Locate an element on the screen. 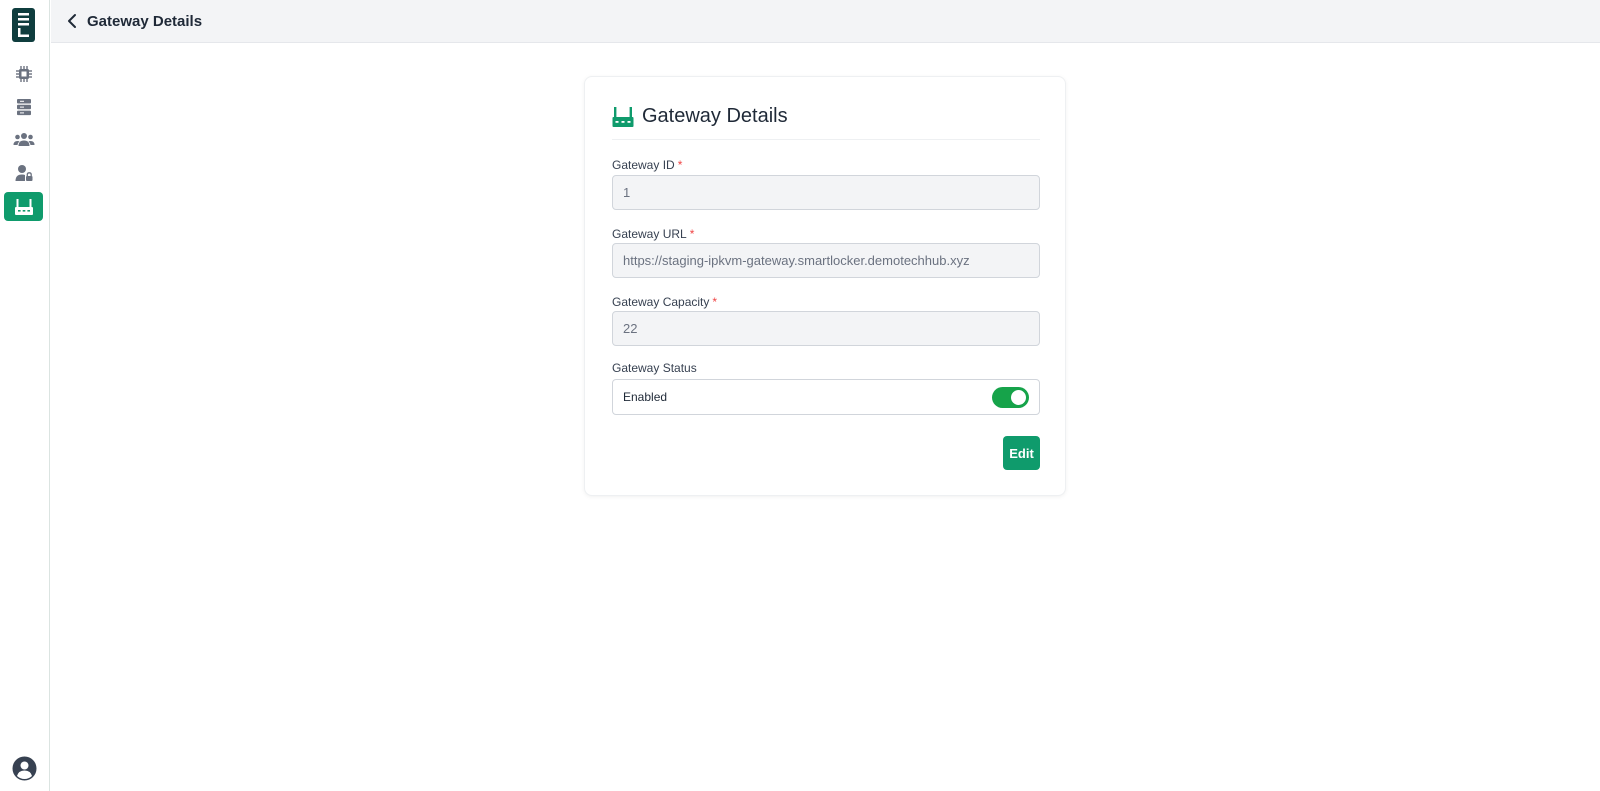  user-lock-icon is located at coordinates (23, 172).